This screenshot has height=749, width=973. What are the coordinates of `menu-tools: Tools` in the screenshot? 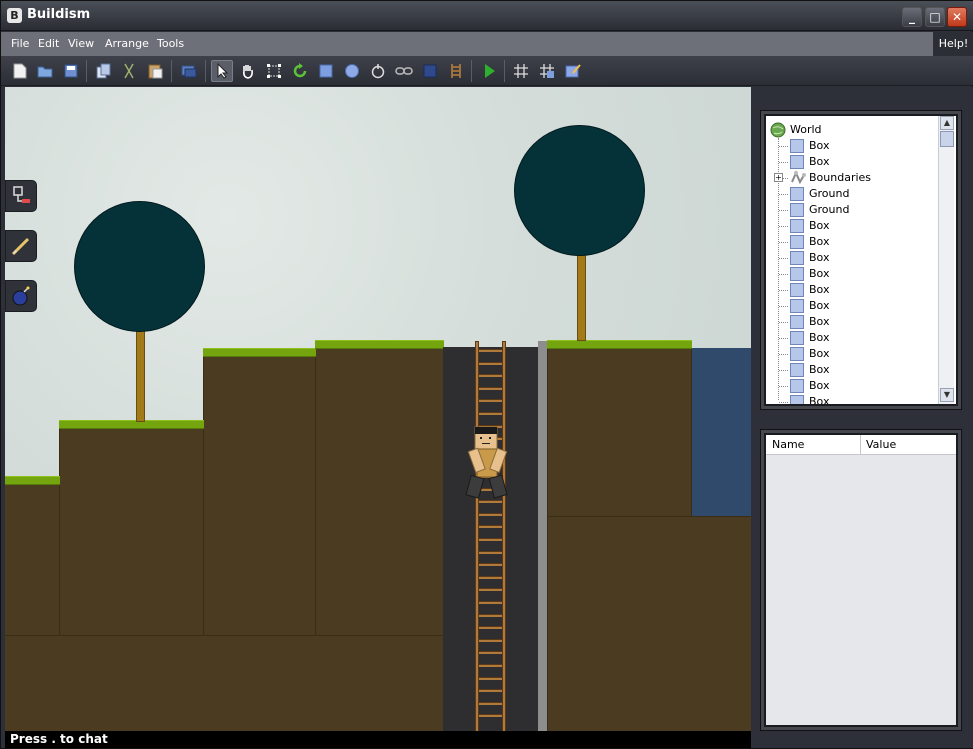 It's located at (170, 43).